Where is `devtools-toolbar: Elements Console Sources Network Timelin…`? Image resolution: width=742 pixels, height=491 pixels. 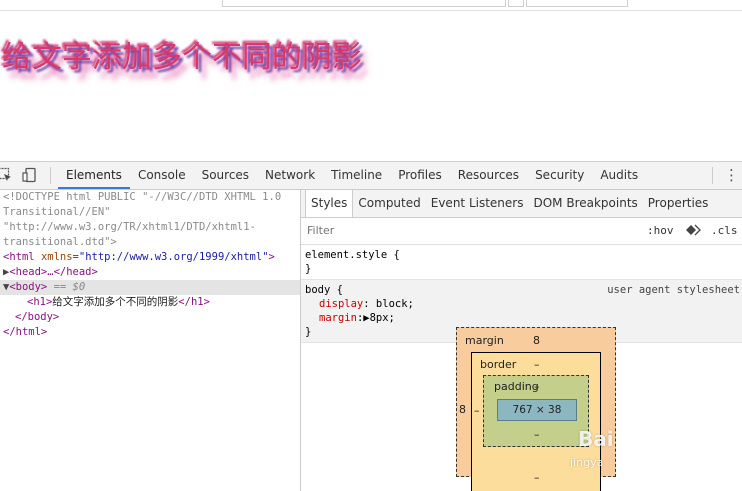
devtools-toolbar: Elements Console Sources Network Timelin… is located at coordinates (371, 176).